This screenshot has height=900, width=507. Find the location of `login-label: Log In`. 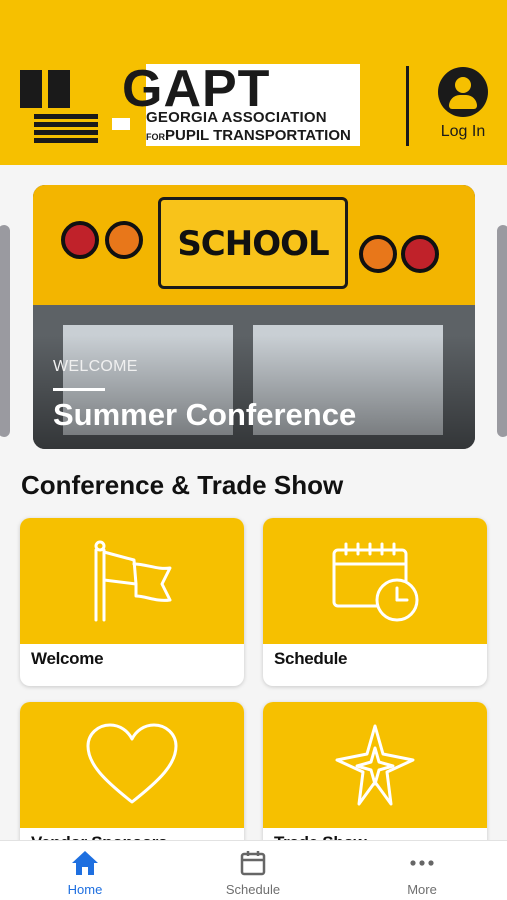

login-label: Log In is located at coordinates (463, 131).